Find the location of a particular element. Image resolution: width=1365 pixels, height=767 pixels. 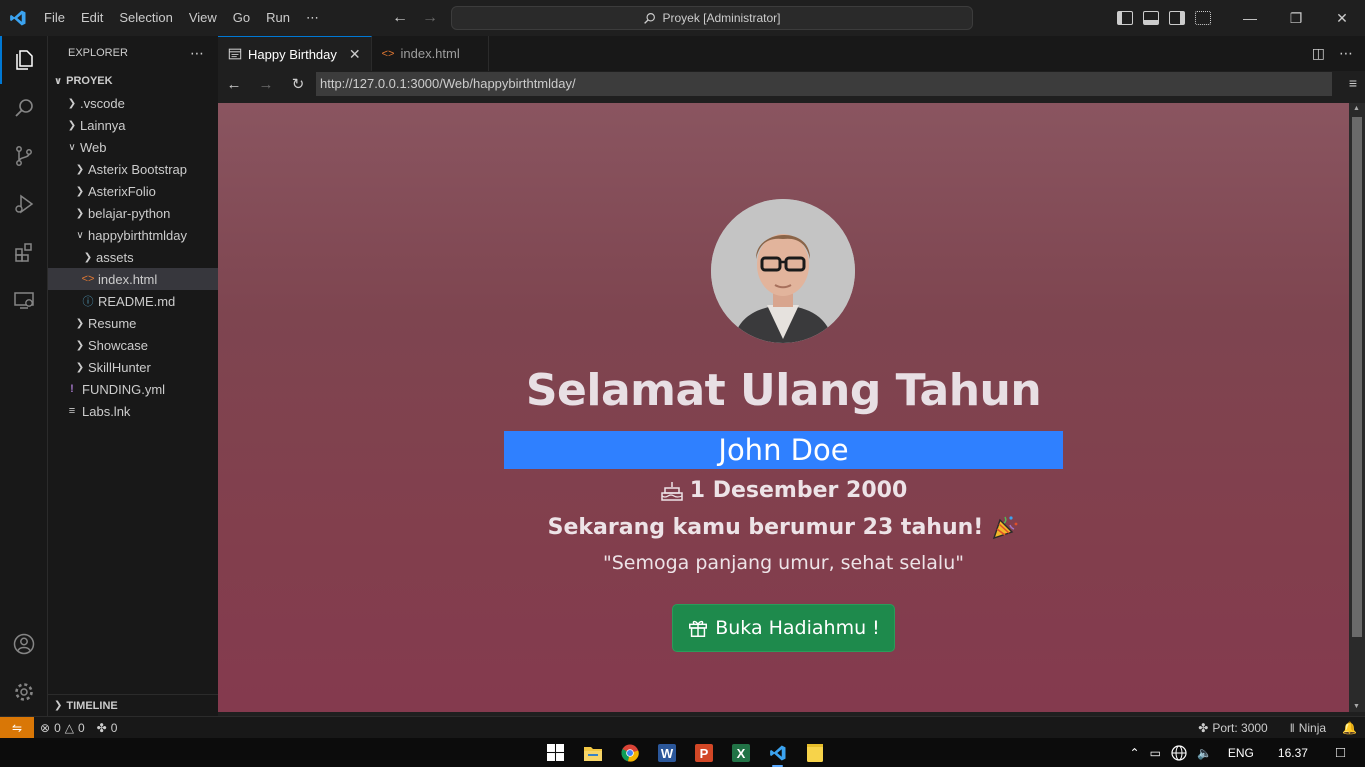

birth-date: 1 Desember 2000 is located at coordinates (783, 490).